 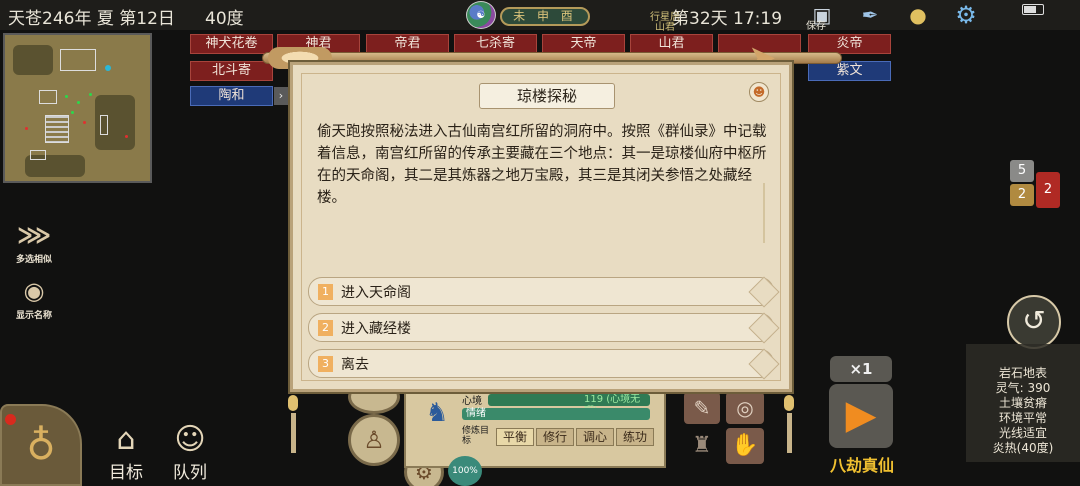 I want to click on meditate-button: ♙, so click(x=374, y=440).